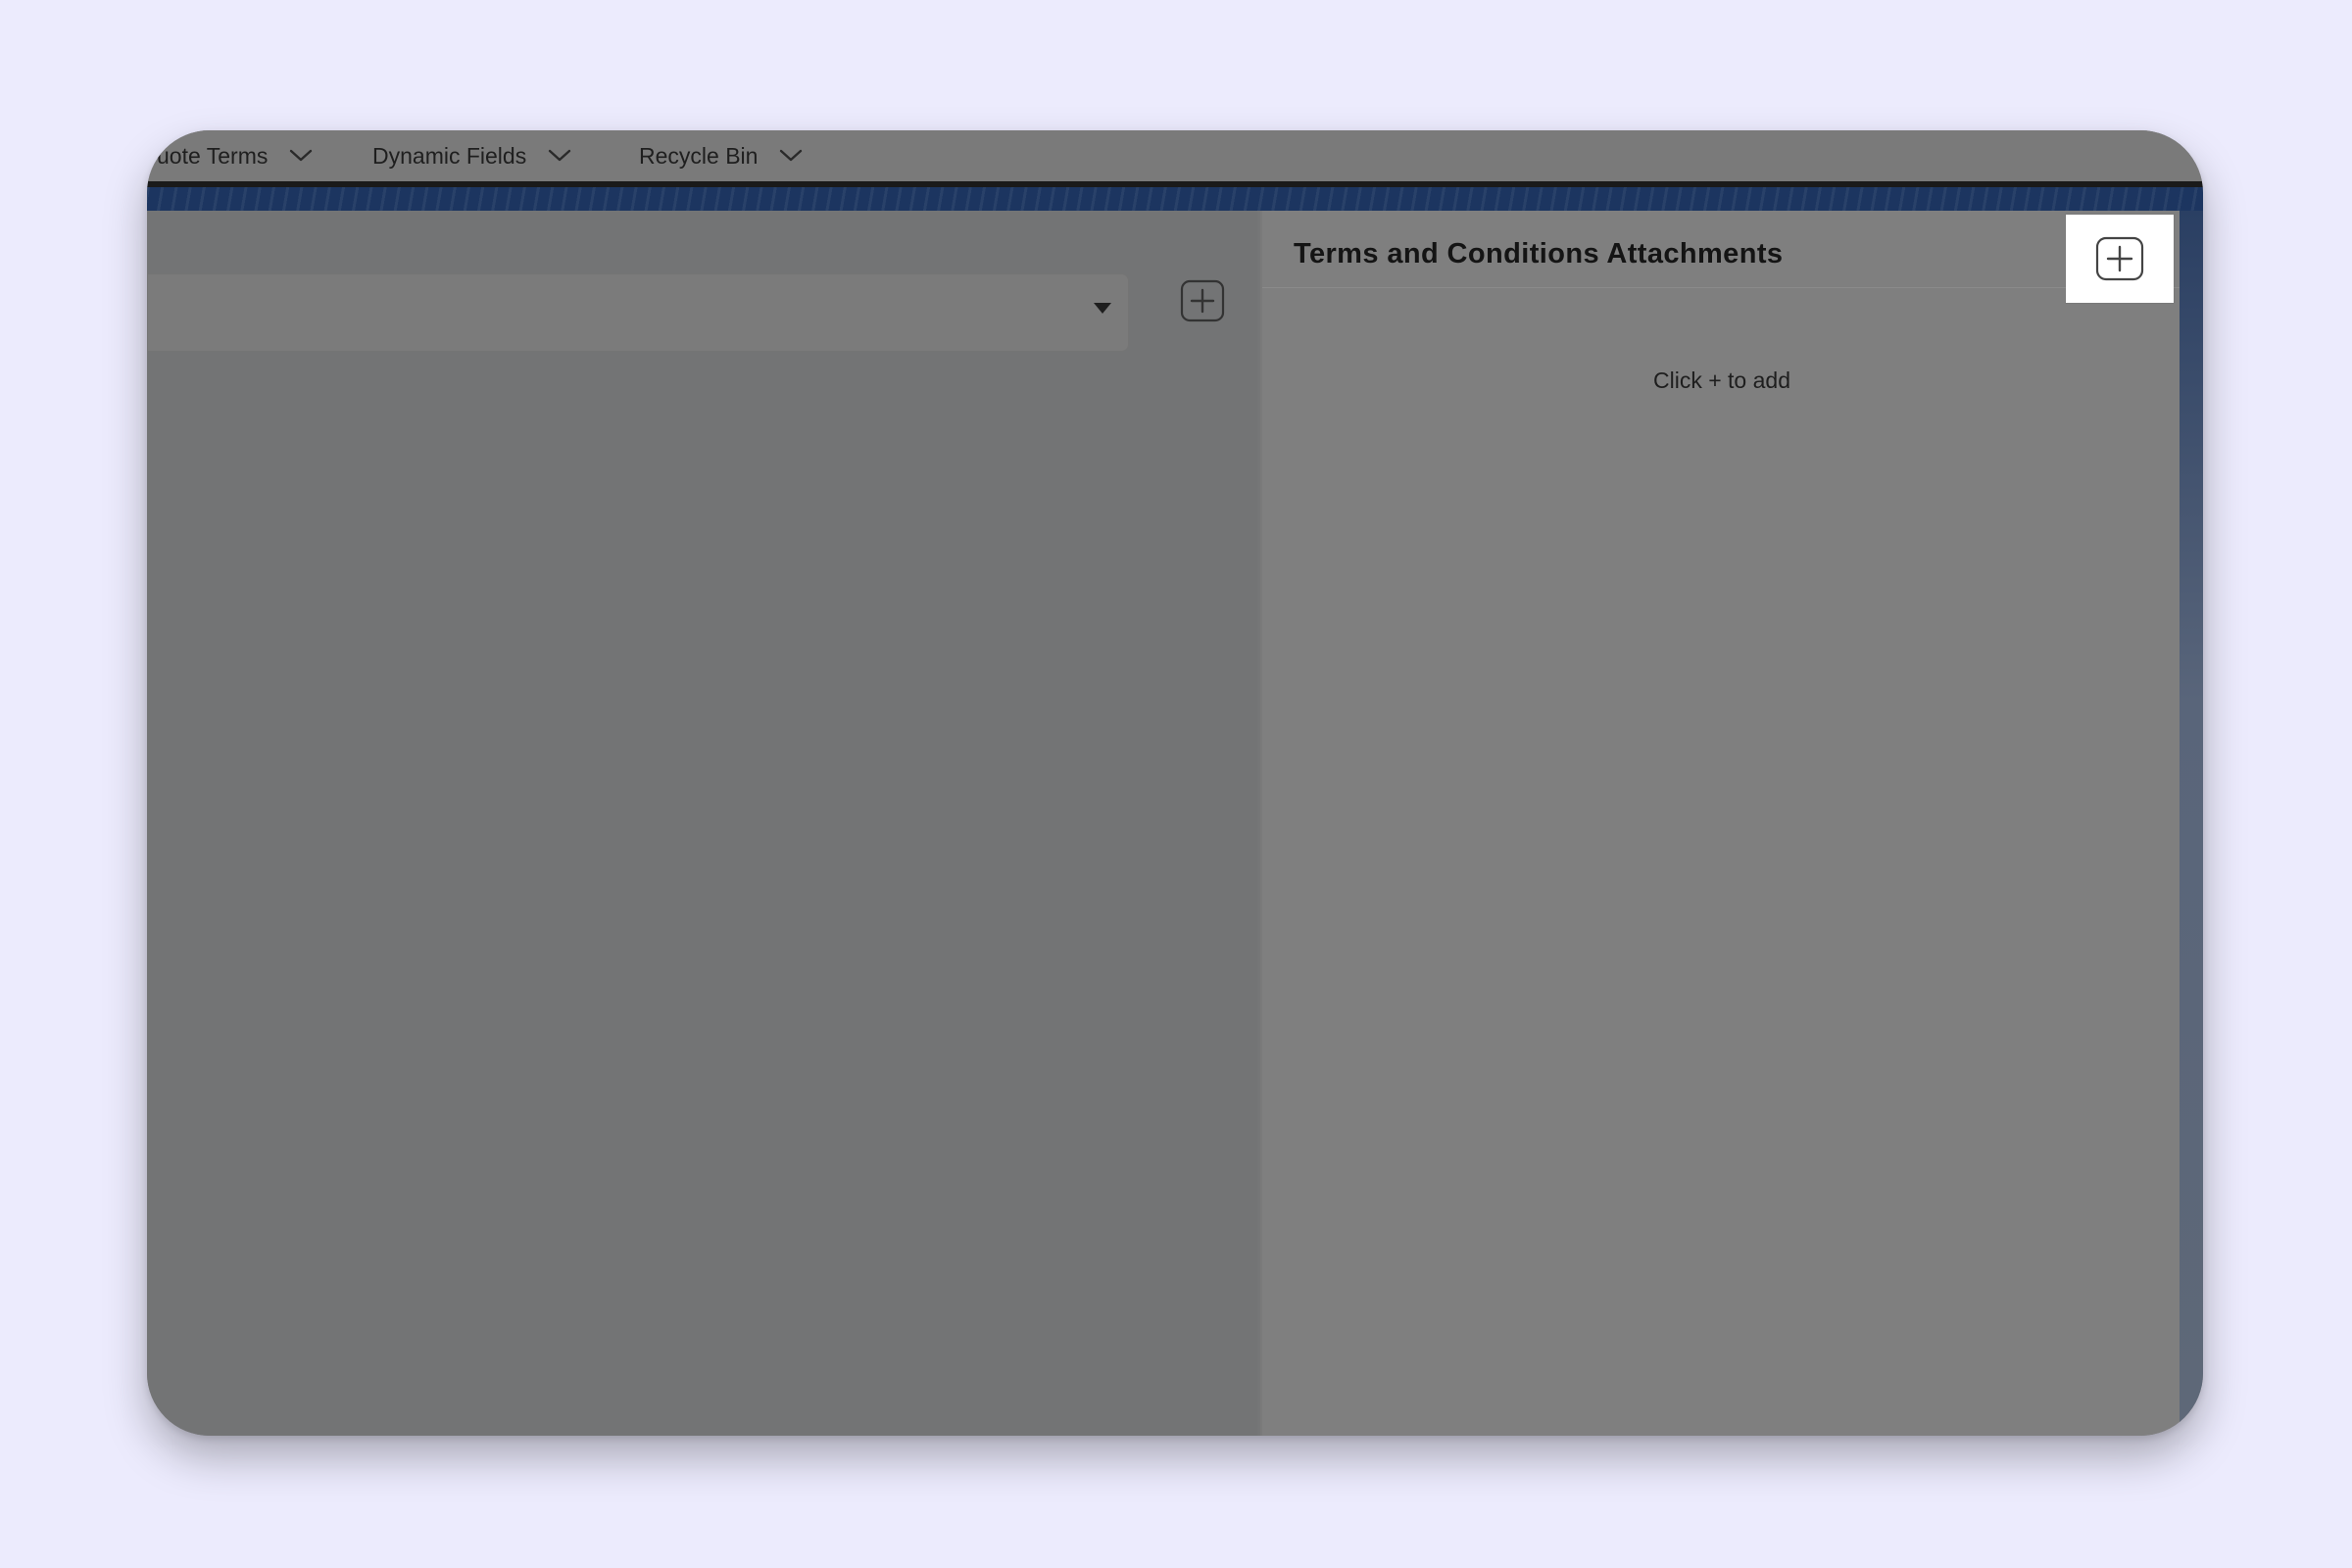 Image resolution: width=2352 pixels, height=1568 pixels. I want to click on add-term-button, so click(1202, 300).